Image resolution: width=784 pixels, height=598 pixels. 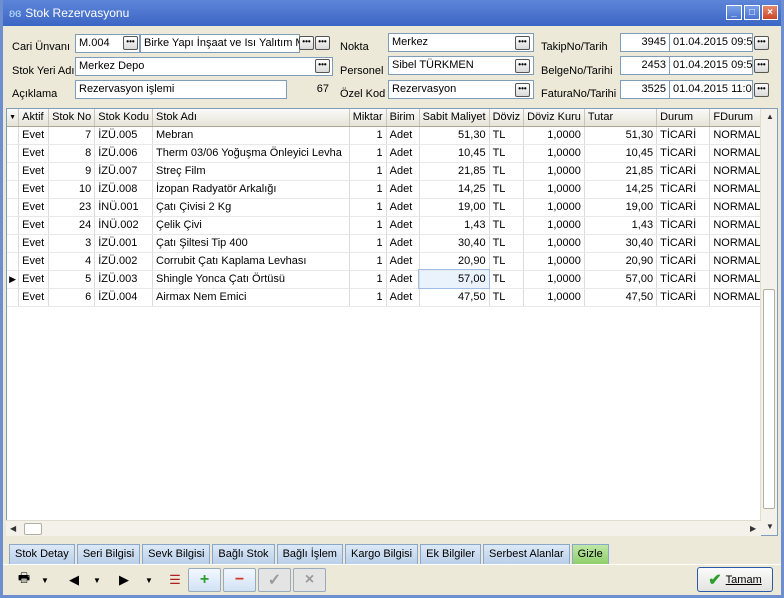 I want to click on personel-lookup-button: •••, so click(x=522, y=66).